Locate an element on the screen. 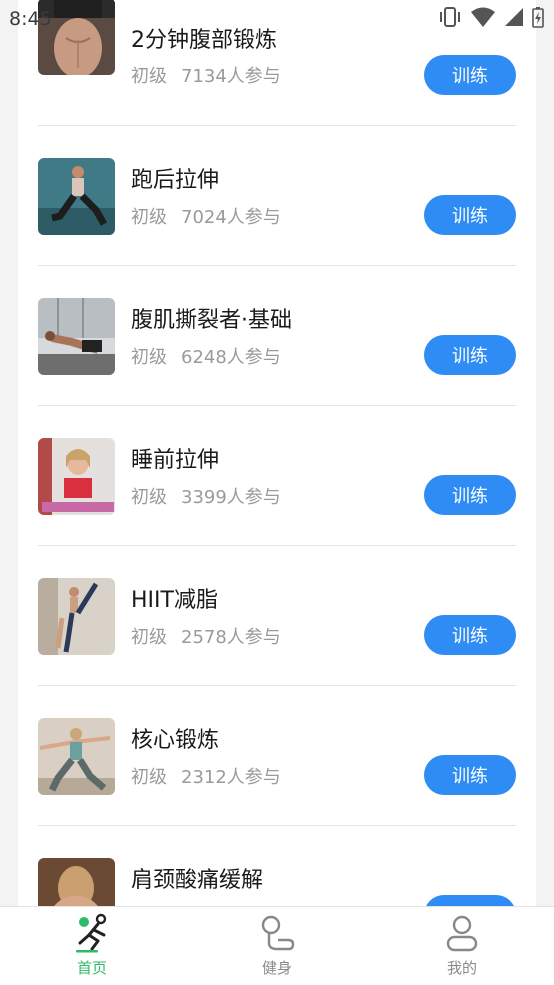 This screenshot has width=554, height=985. bottom-tab-bar: 首页 健身 我的 is located at coordinates (277, 945).